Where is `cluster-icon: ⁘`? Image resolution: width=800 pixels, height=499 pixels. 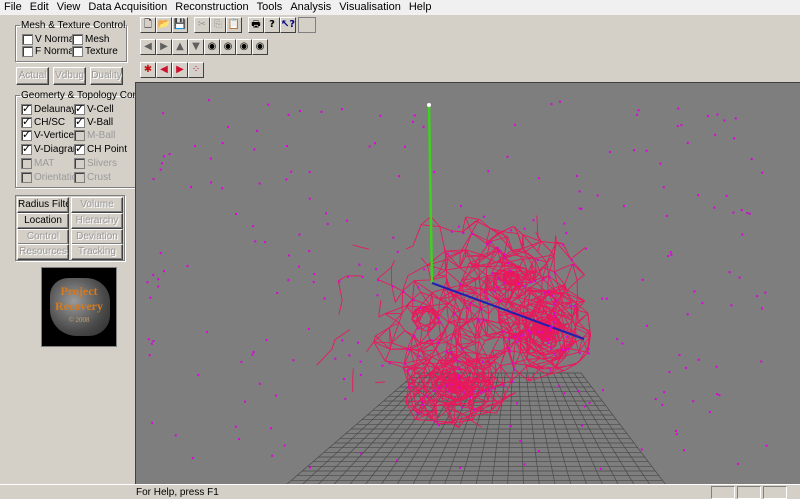 cluster-icon: ⁘ is located at coordinates (196, 70).